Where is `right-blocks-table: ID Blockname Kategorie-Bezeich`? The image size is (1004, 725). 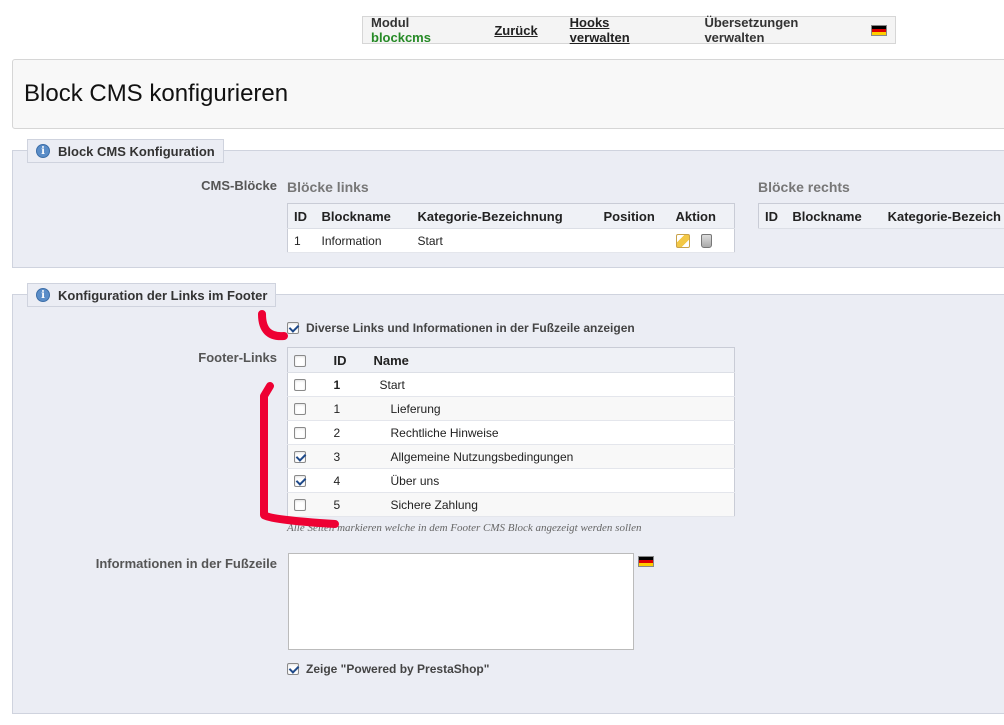 right-blocks-table: ID Blockname Kategorie-Bezeich is located at coordinates (881, 216).